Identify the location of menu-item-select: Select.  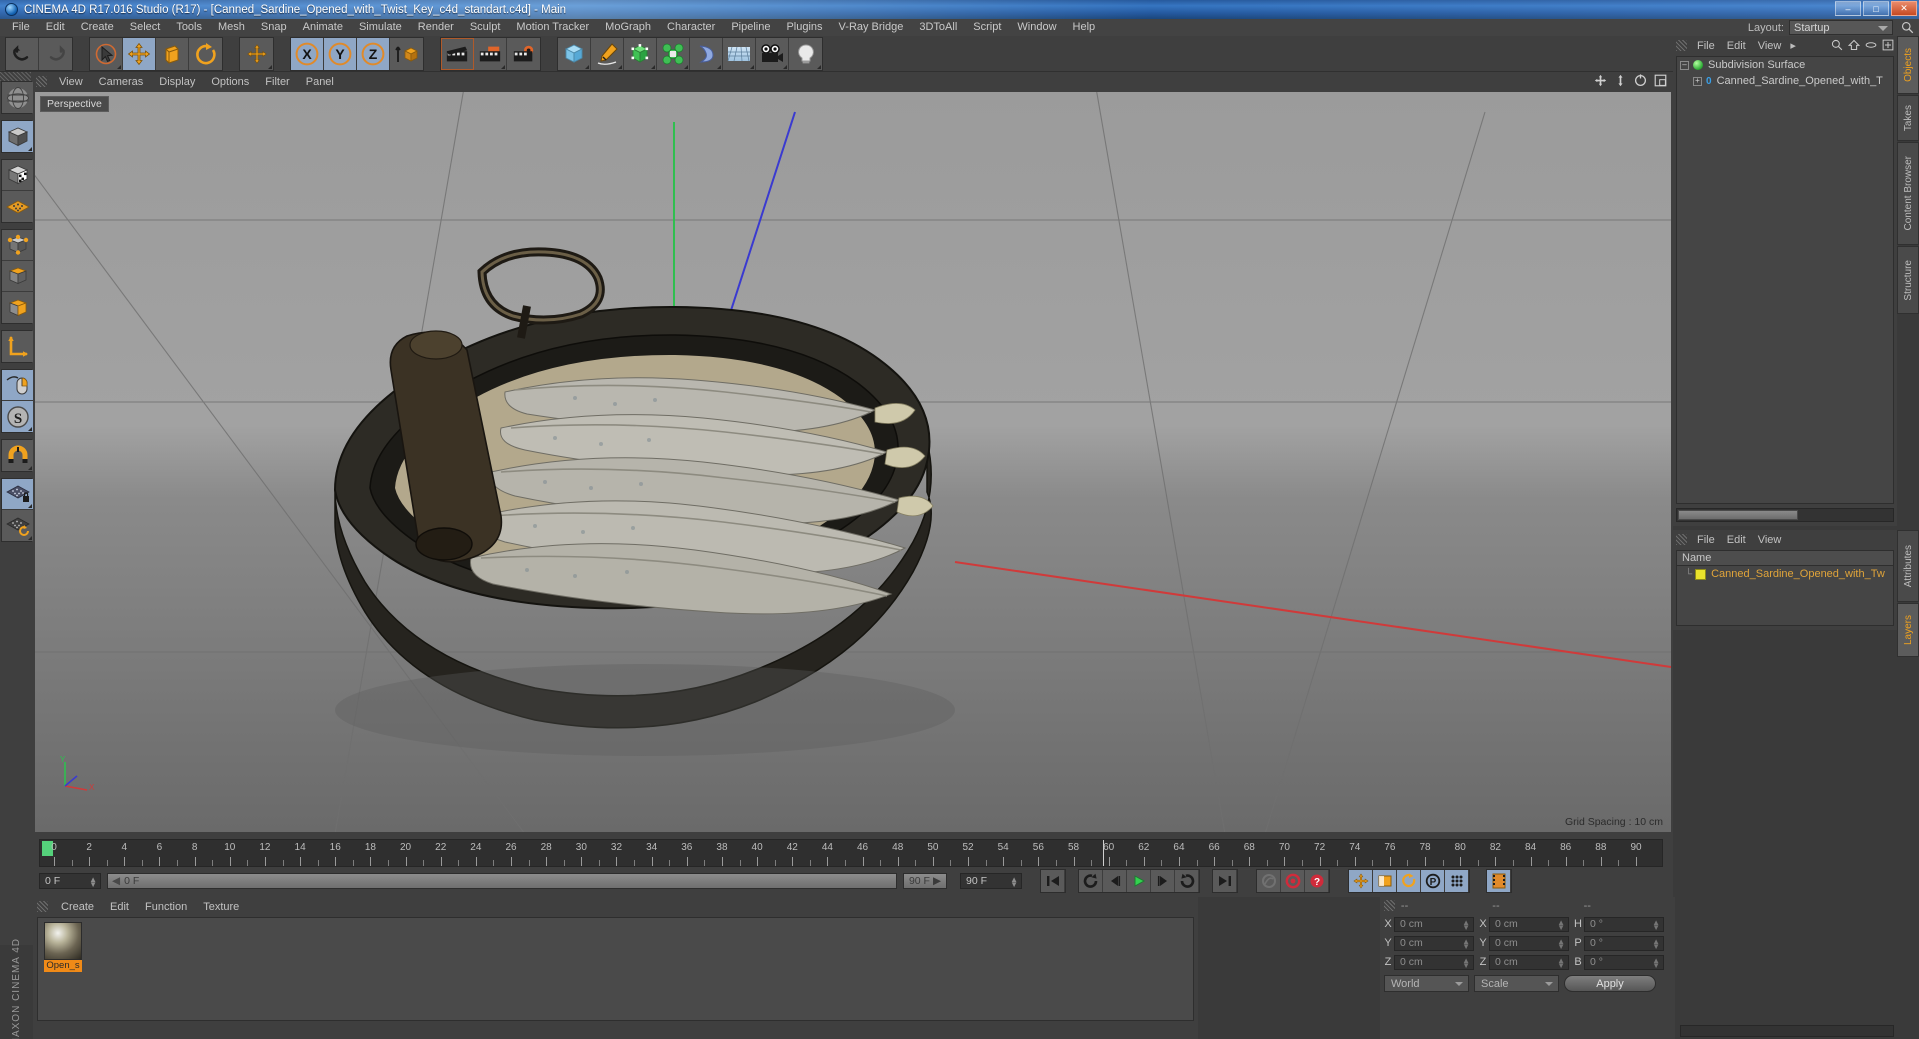
(145, 27).